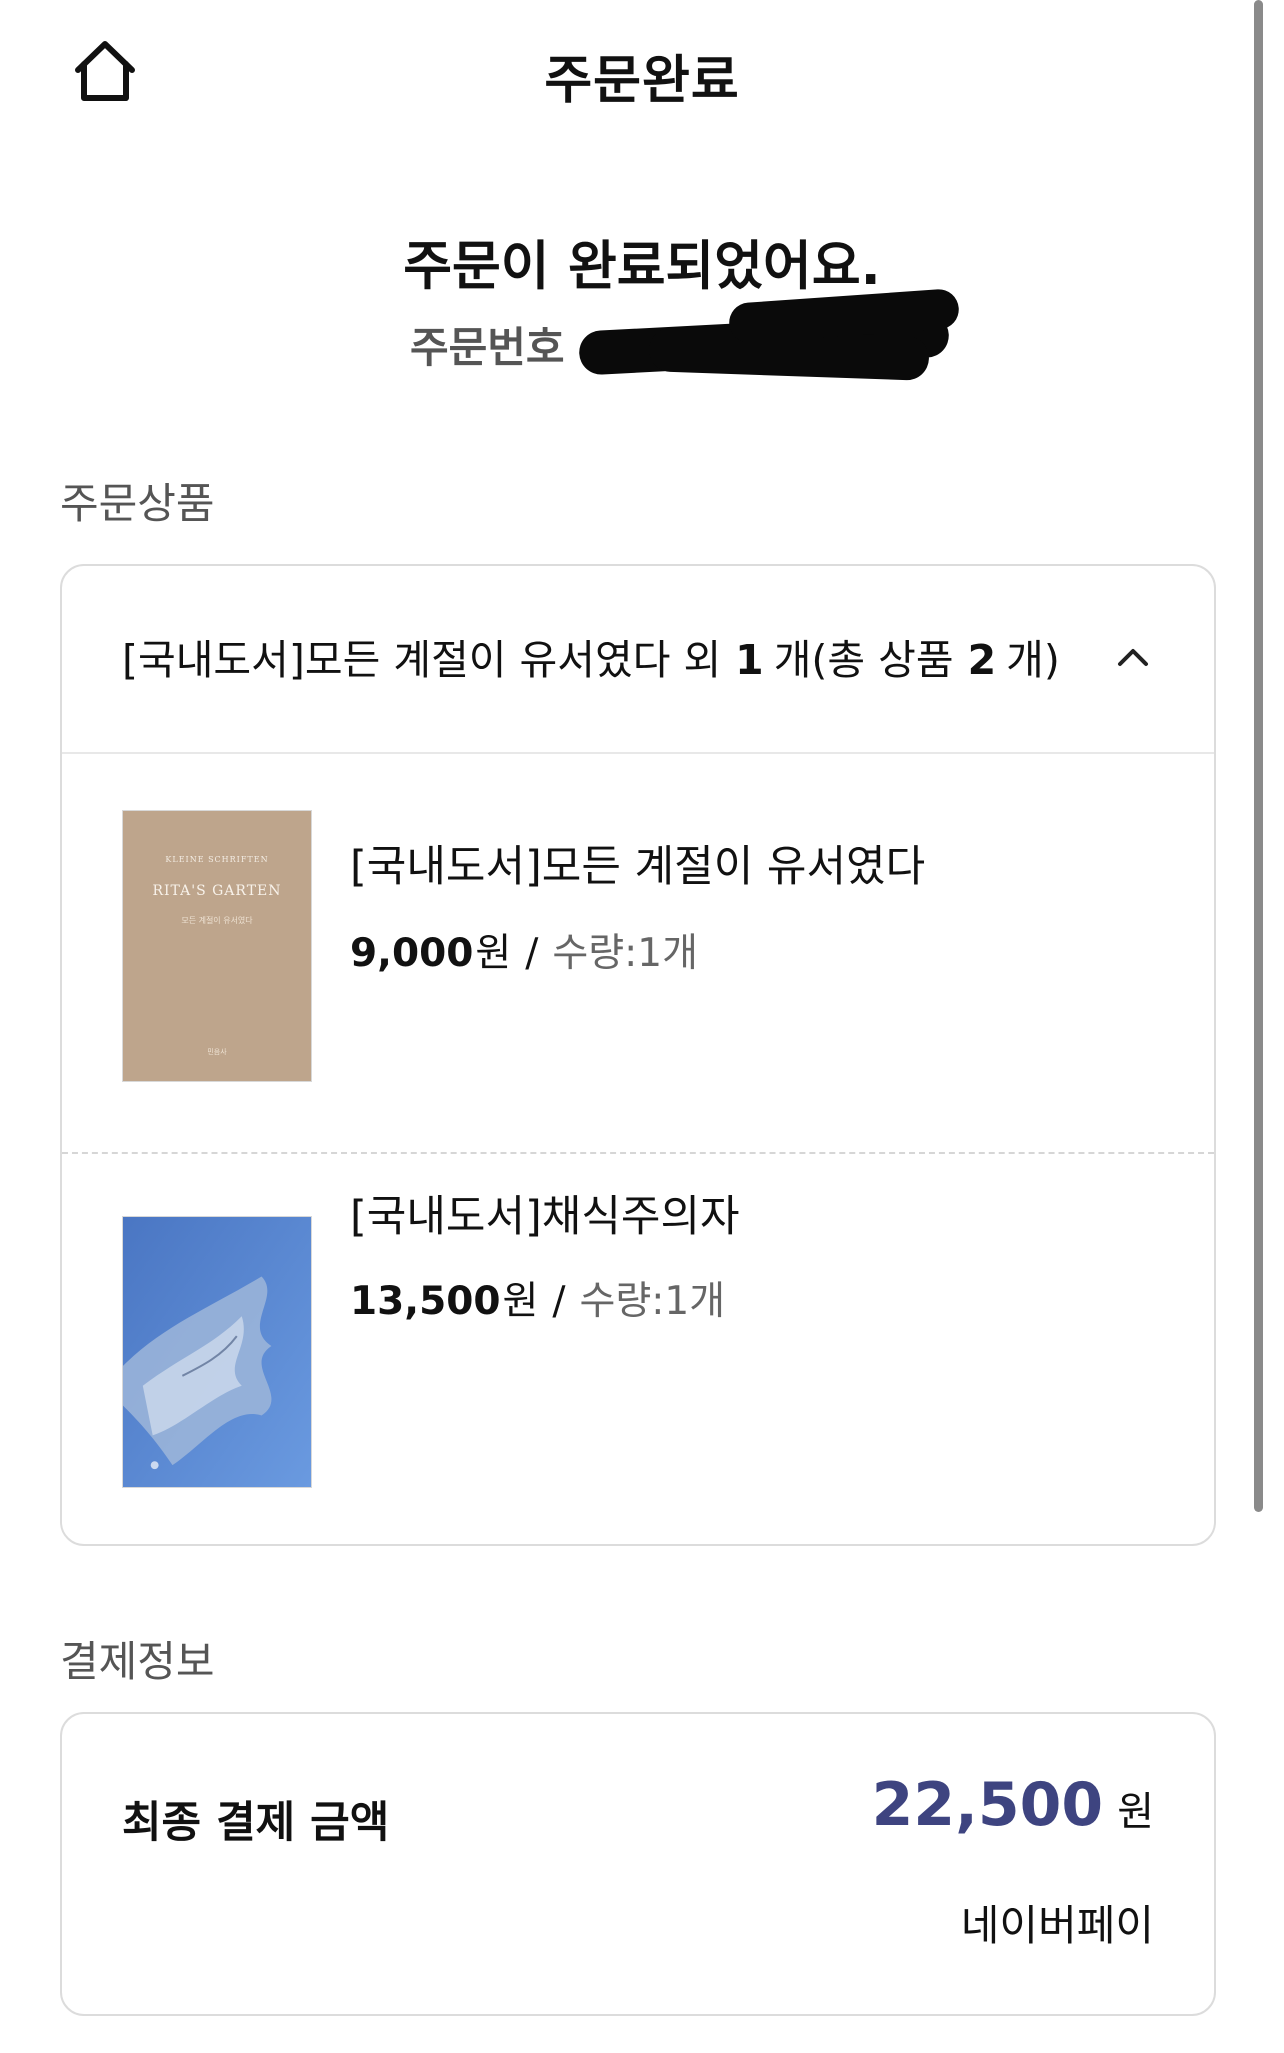  I want to click on chevron-up-icon, so click(1133, 657).